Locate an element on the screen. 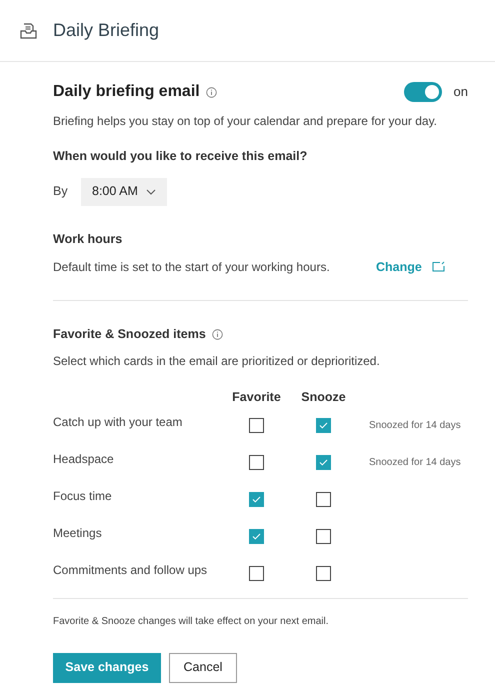 Image resolution: width=495 pixels, height=691 pixels. column-header: Favorite is located at coordinates (256, 397).